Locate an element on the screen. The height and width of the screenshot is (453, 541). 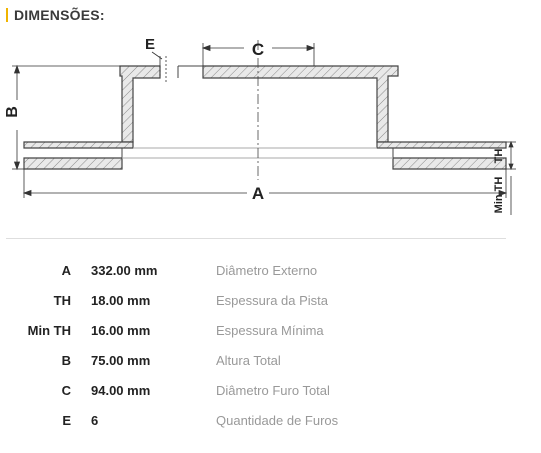
spec-description: Espessura da Pista is located at coordinates (272, 300).